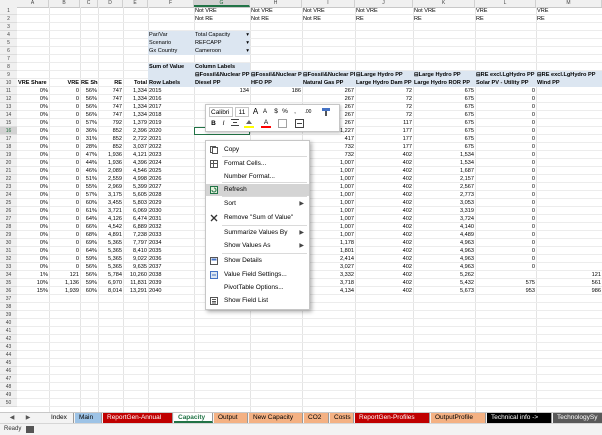 The image size is (602, 435). I want to click on year-row-label: 2019, so click(171, 123).